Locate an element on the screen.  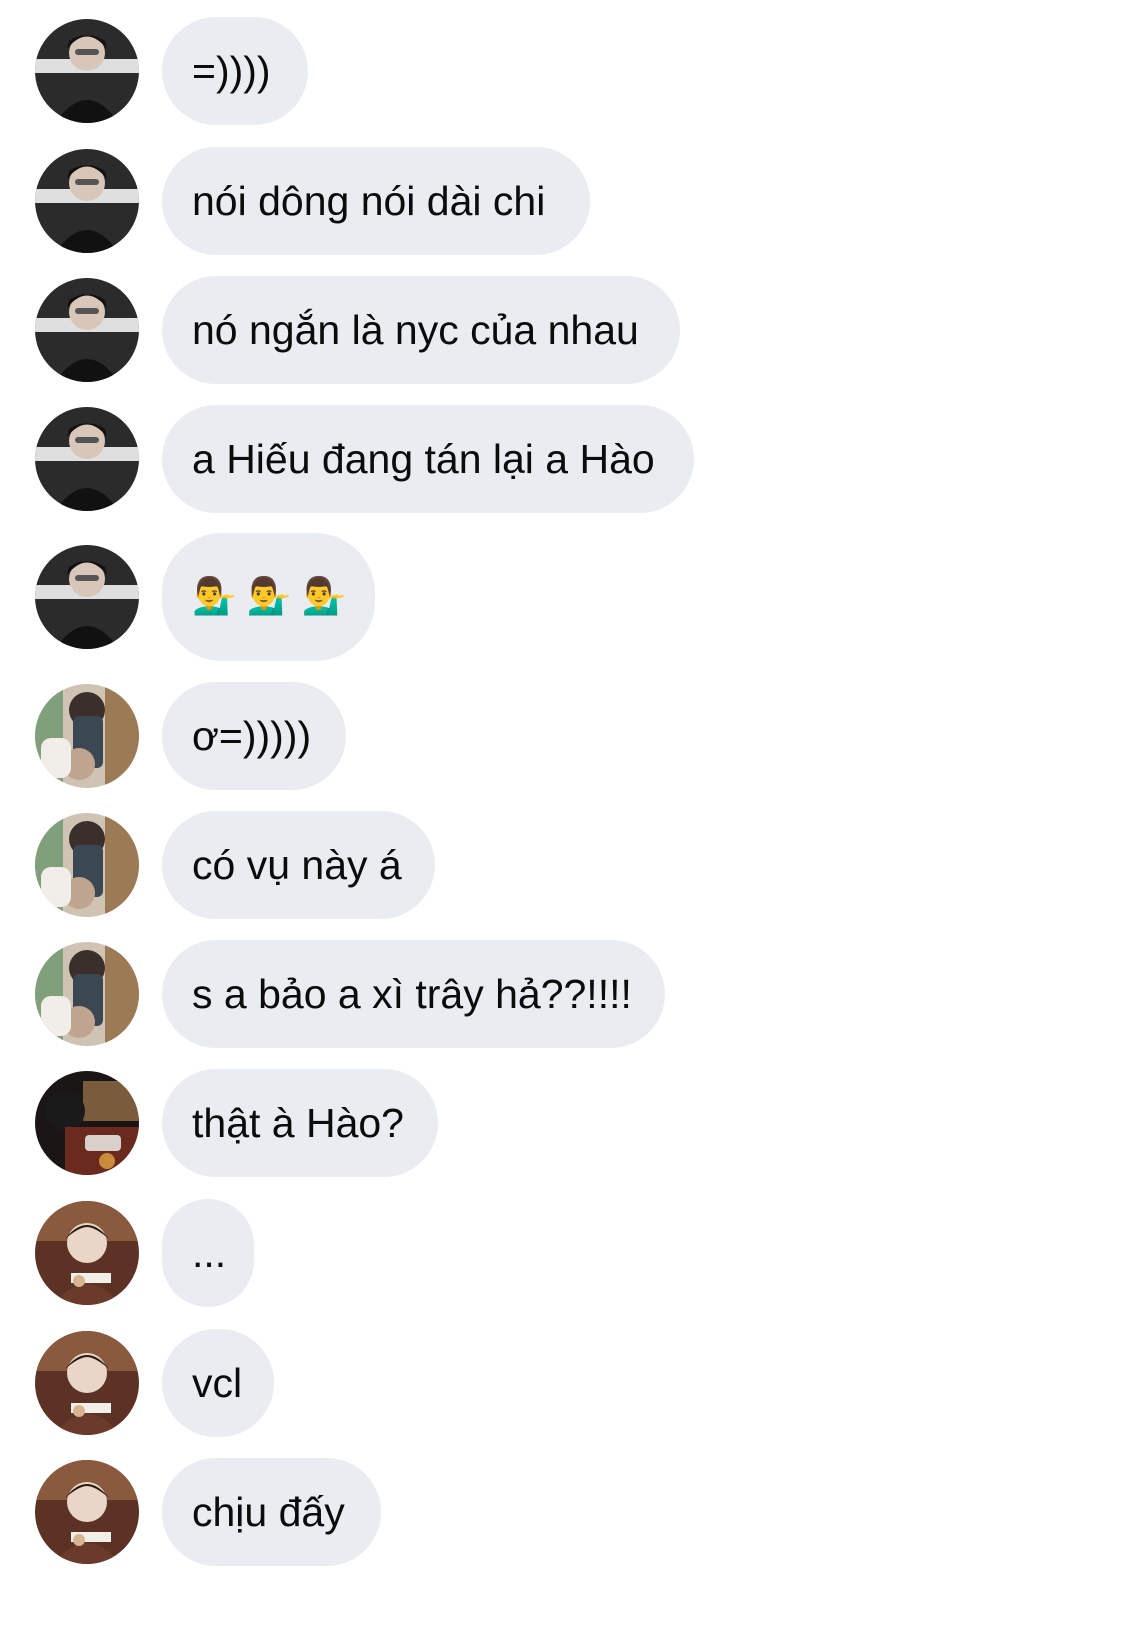
message-row: =)))) is located at coordinates (562, 71).